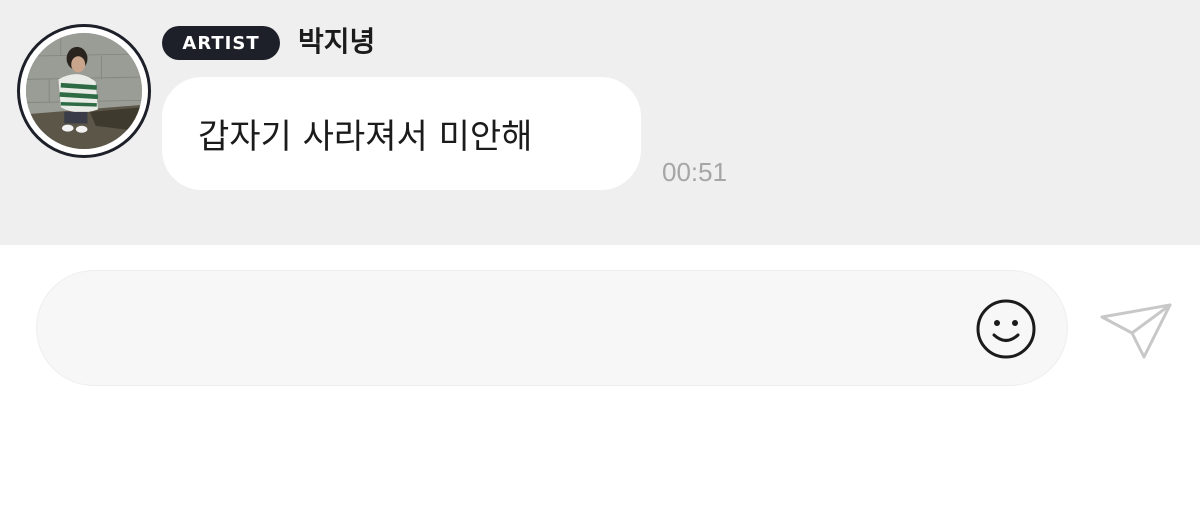 This screenshot has width=1200, height=513. What do you see at coordinates (695, 172) in the screenshot?
I see `message-timestamp: 00:51` at bounding box center [695, 172].